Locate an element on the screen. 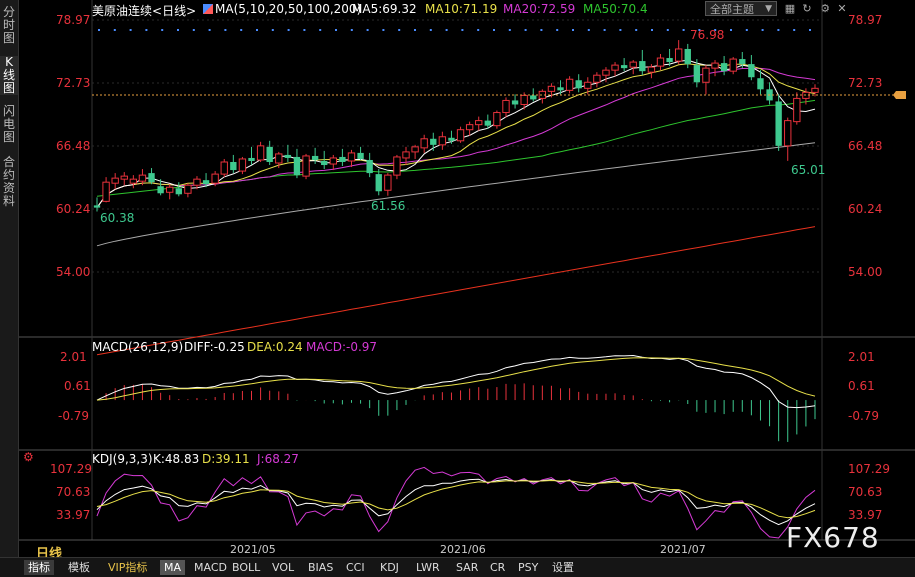 This screenshot has width=915, height=577. settings-gear-icon: ⚙ is located at coordinates (28, 457).